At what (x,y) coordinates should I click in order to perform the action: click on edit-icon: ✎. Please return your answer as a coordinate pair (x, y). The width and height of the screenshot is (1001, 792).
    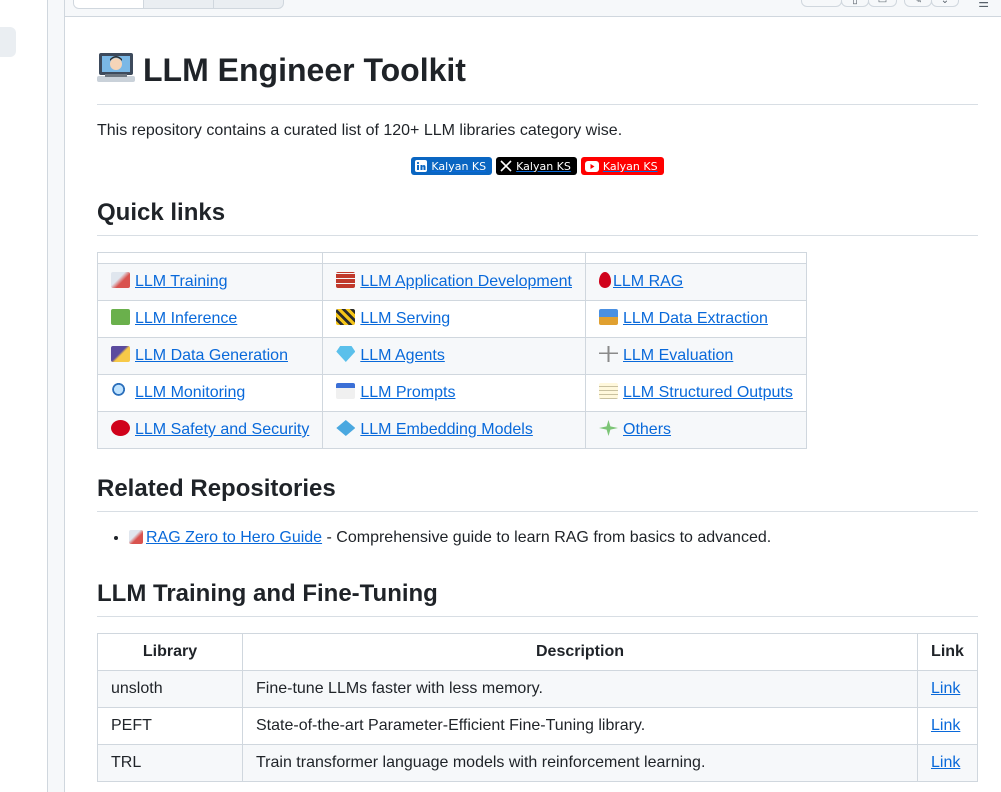
    Looking at the image, I should click on (918, 3).